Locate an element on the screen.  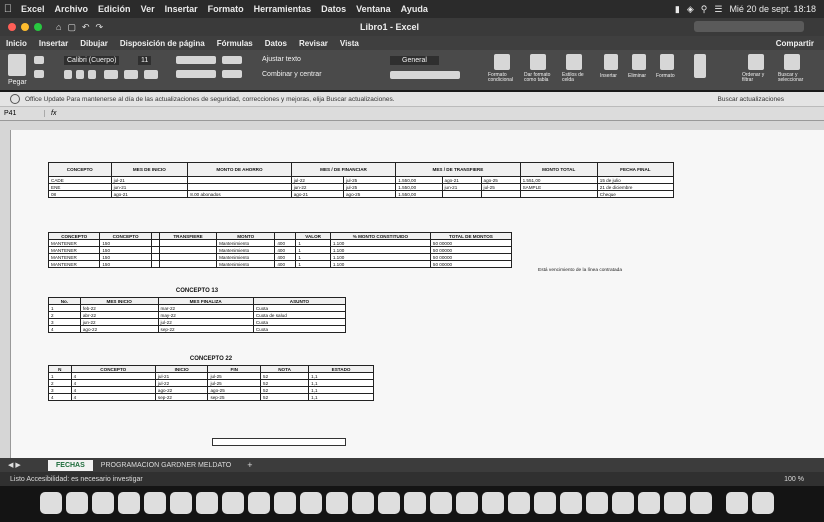
tab-datos: Datos is located at coordinates (276, 43).